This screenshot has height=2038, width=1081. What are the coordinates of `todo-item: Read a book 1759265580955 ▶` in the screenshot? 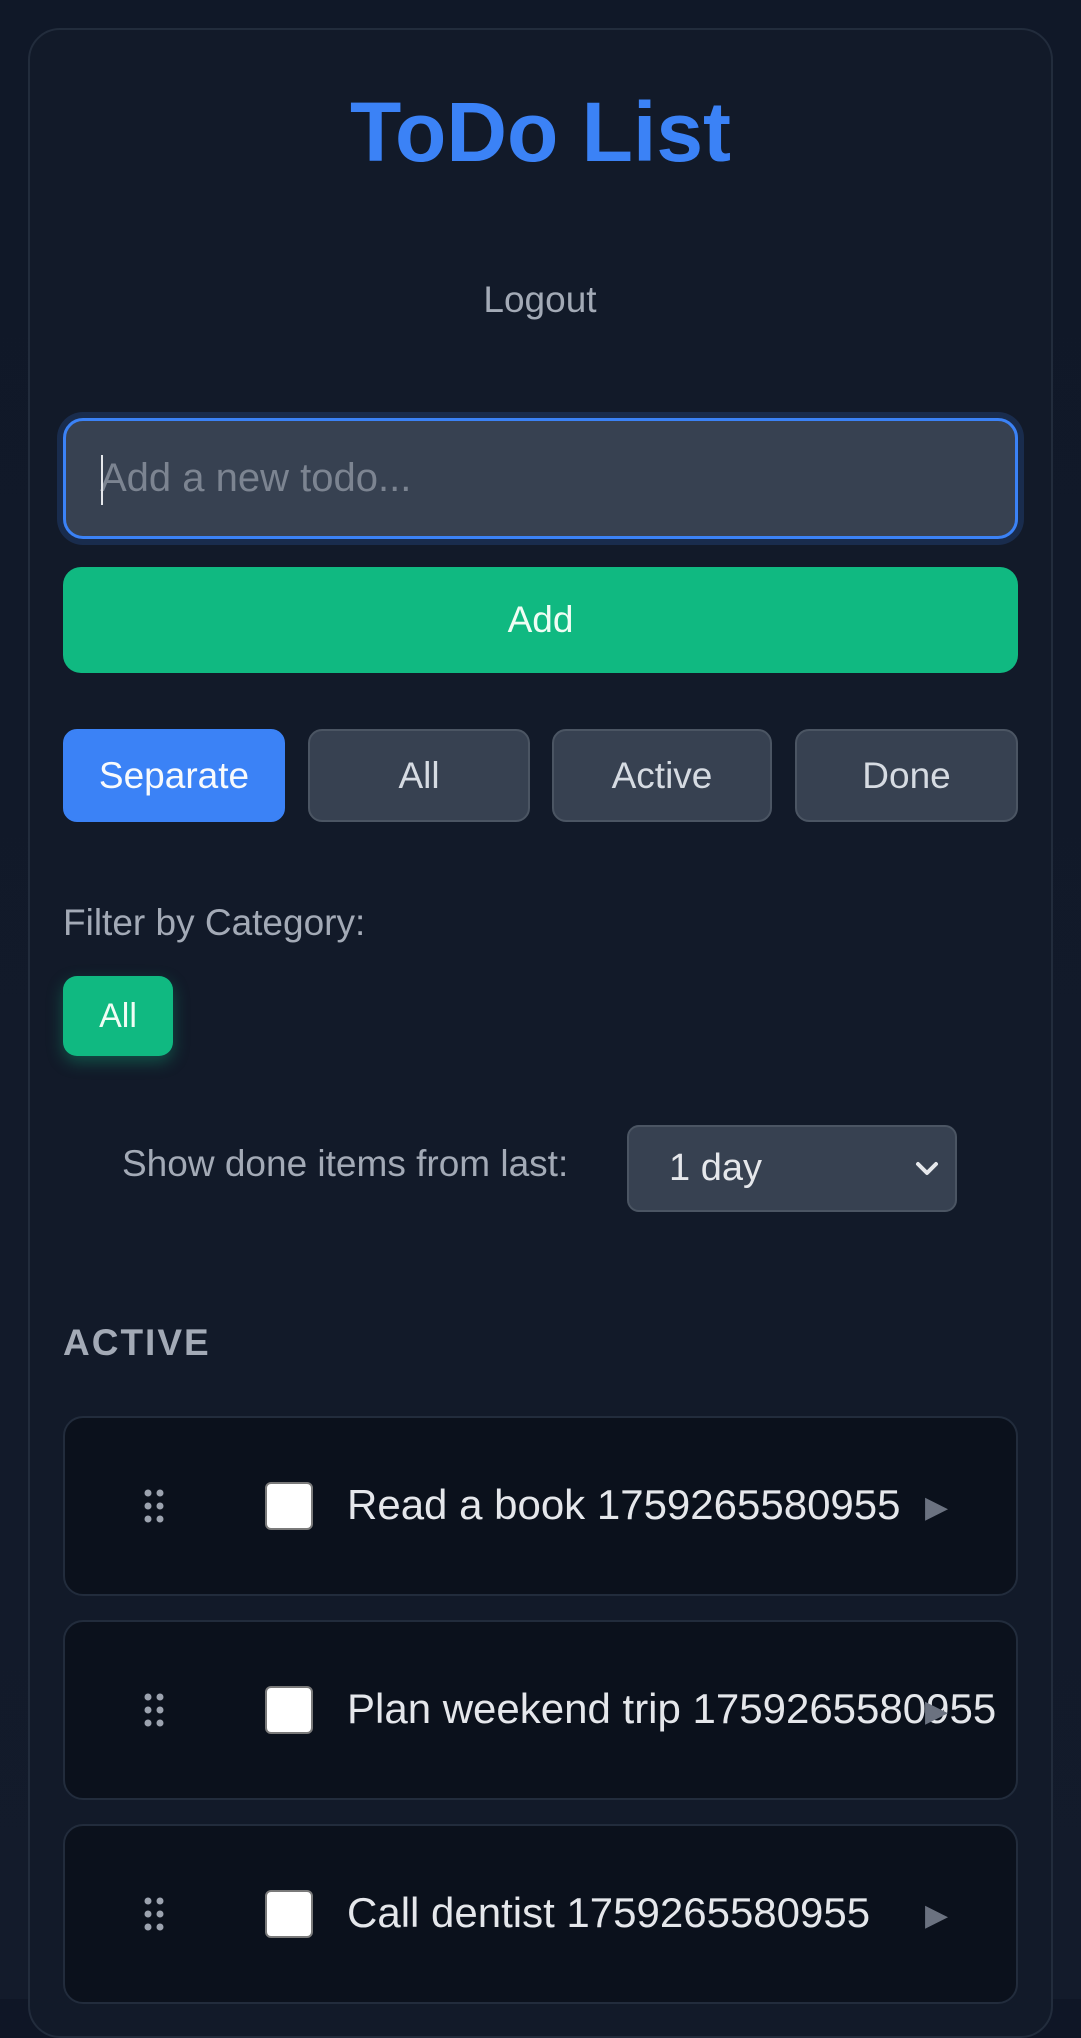 It's located at (540, 1506).